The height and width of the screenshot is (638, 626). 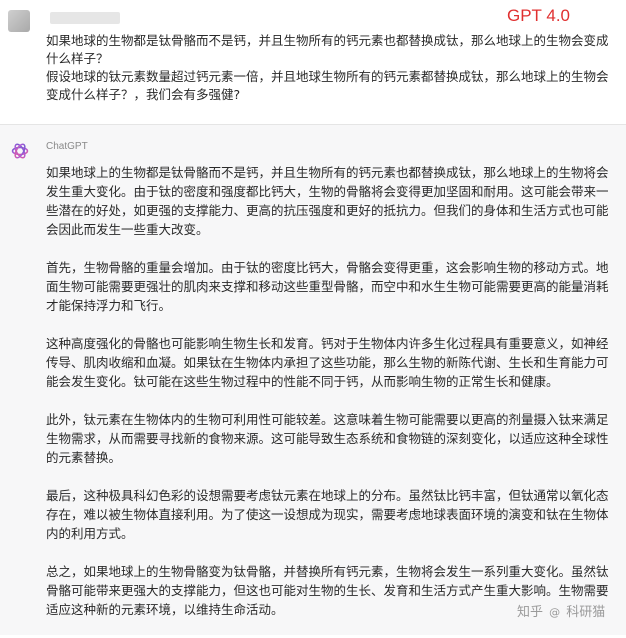 I want to click on zhihu-watermark: 知乎 @ 科研猫, so click(x=561, y=610).